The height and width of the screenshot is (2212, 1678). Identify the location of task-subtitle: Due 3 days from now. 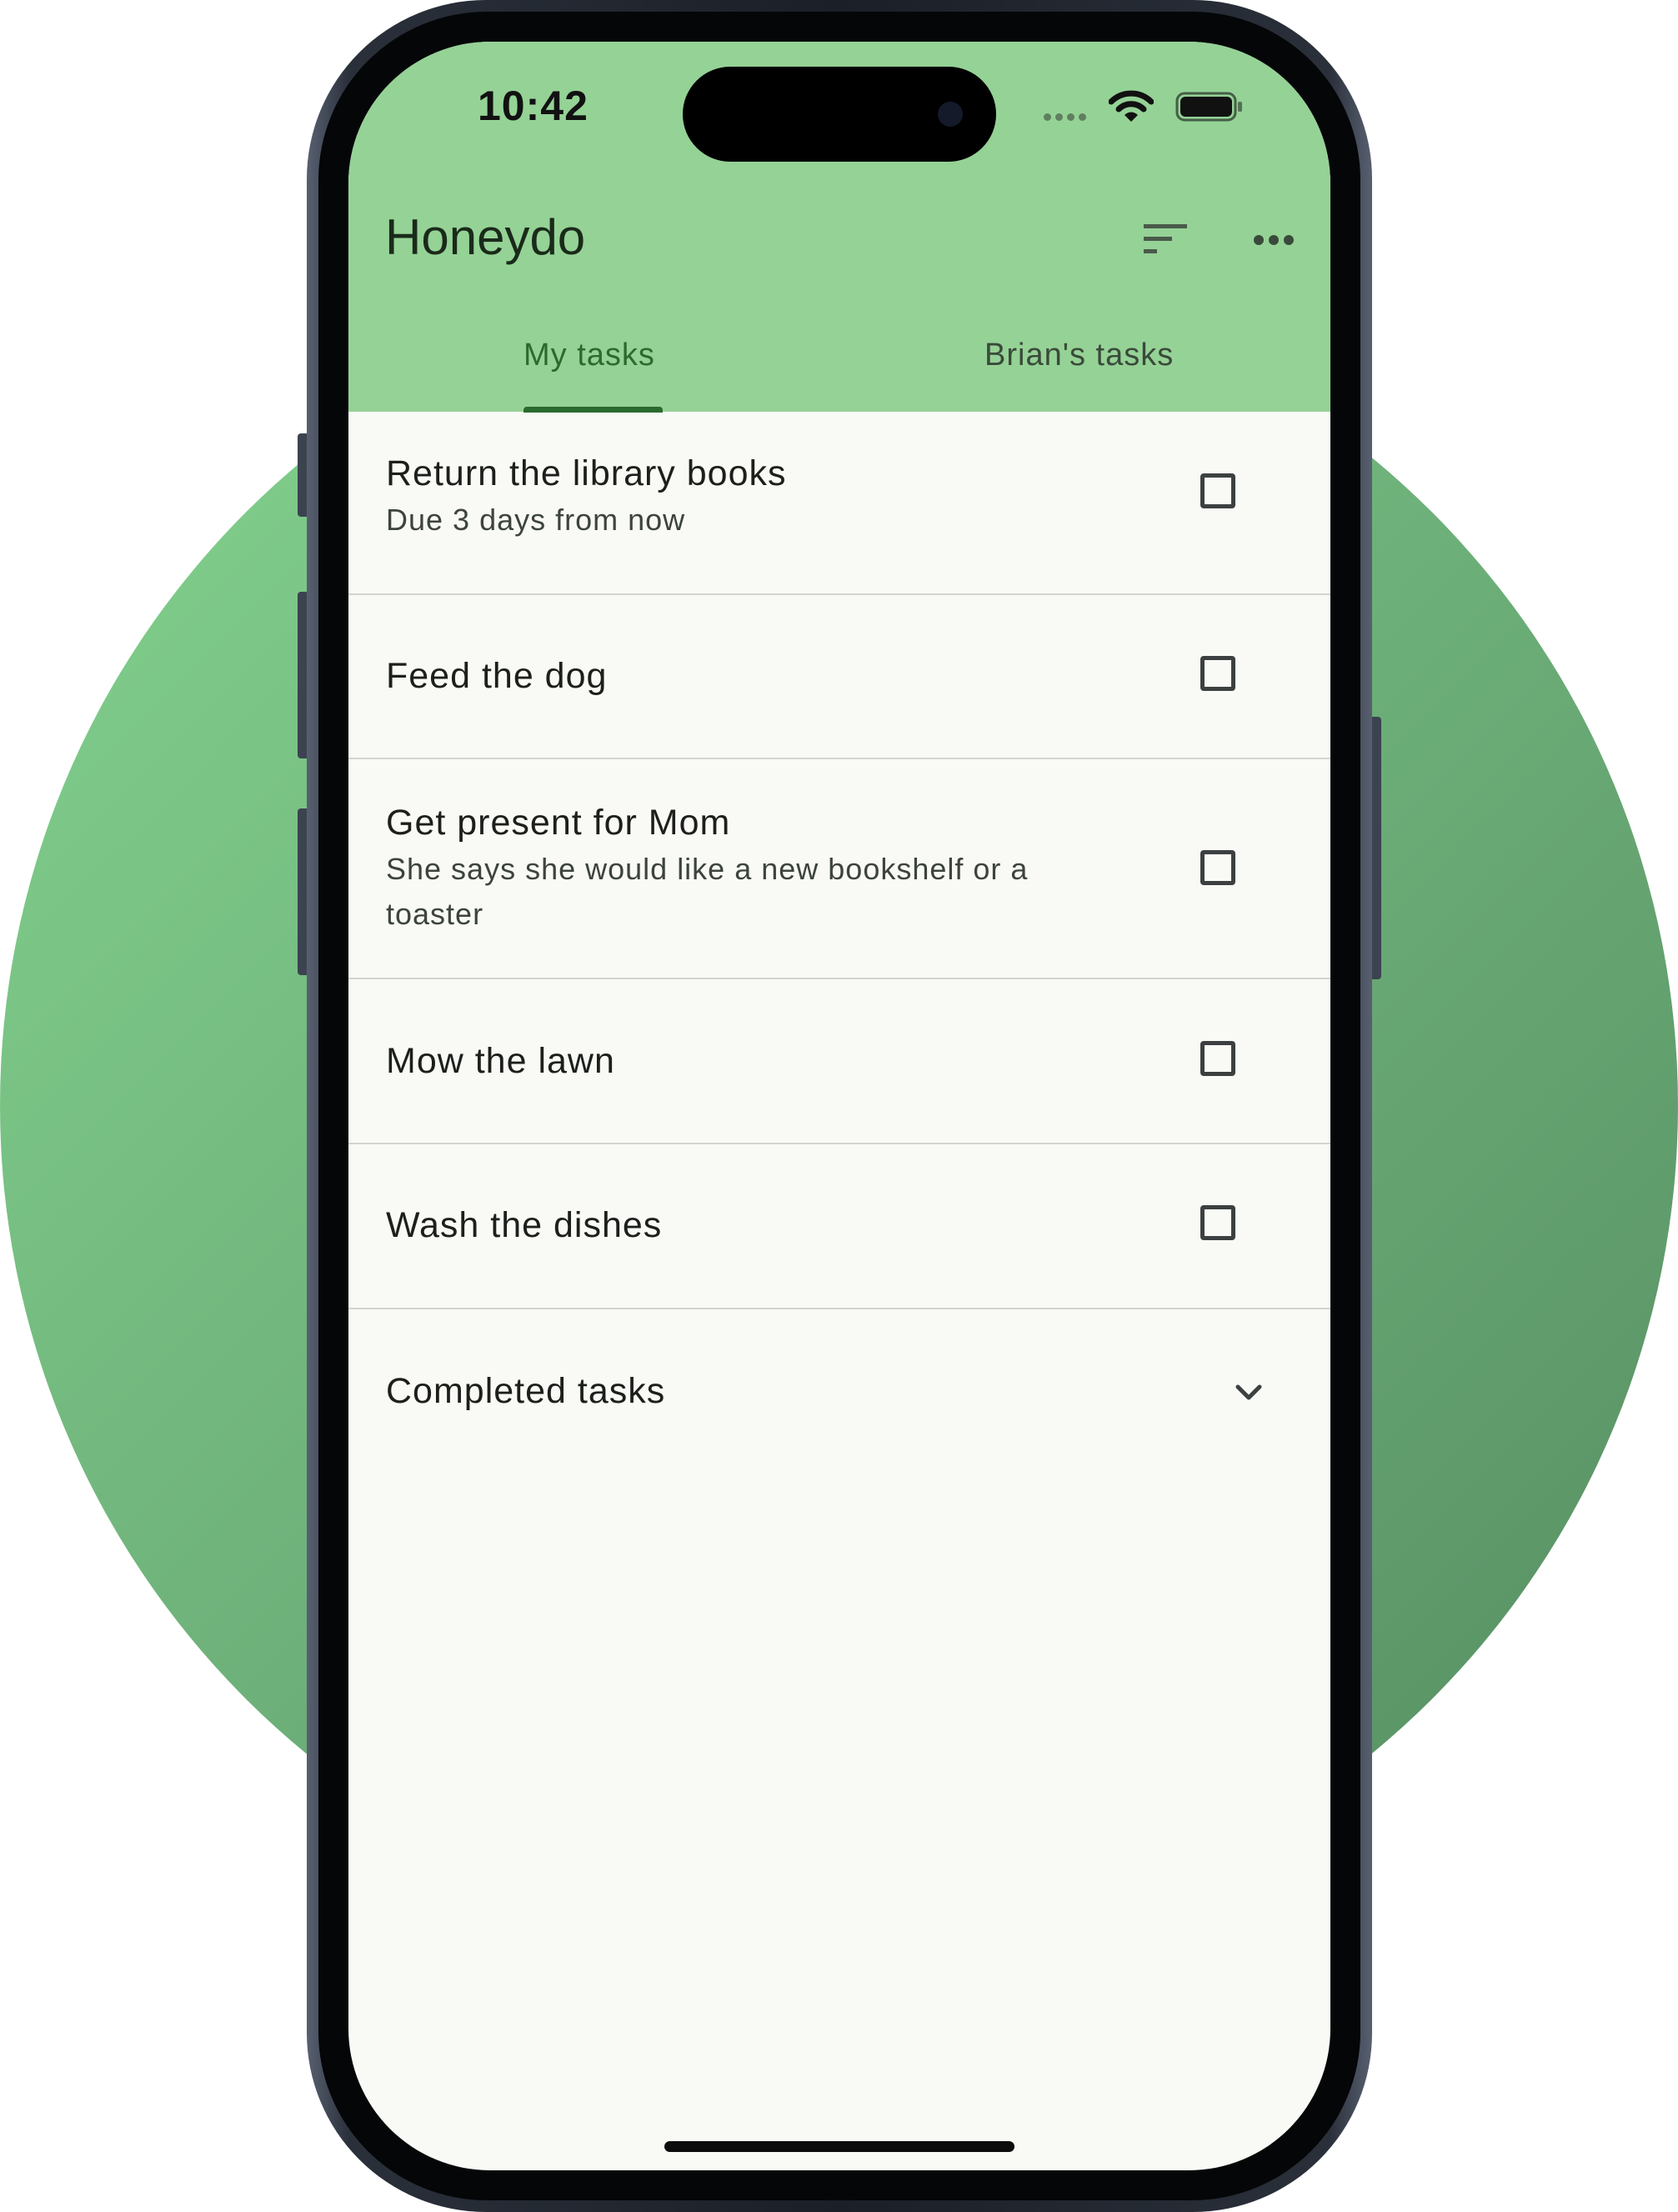
(536, 520).